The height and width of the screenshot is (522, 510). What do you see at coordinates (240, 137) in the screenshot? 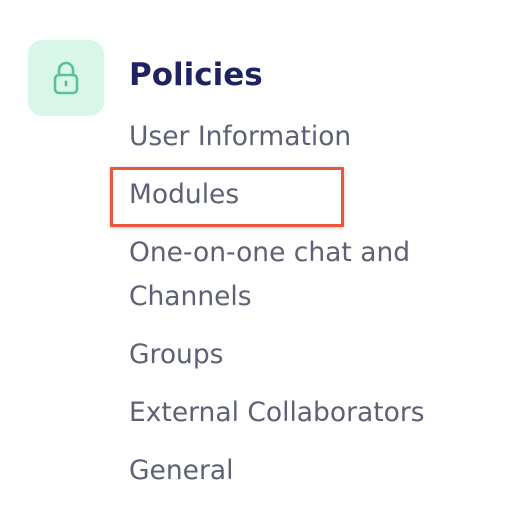
I see `nav-item-user-information: User Information` at bounding box center [240, 137].